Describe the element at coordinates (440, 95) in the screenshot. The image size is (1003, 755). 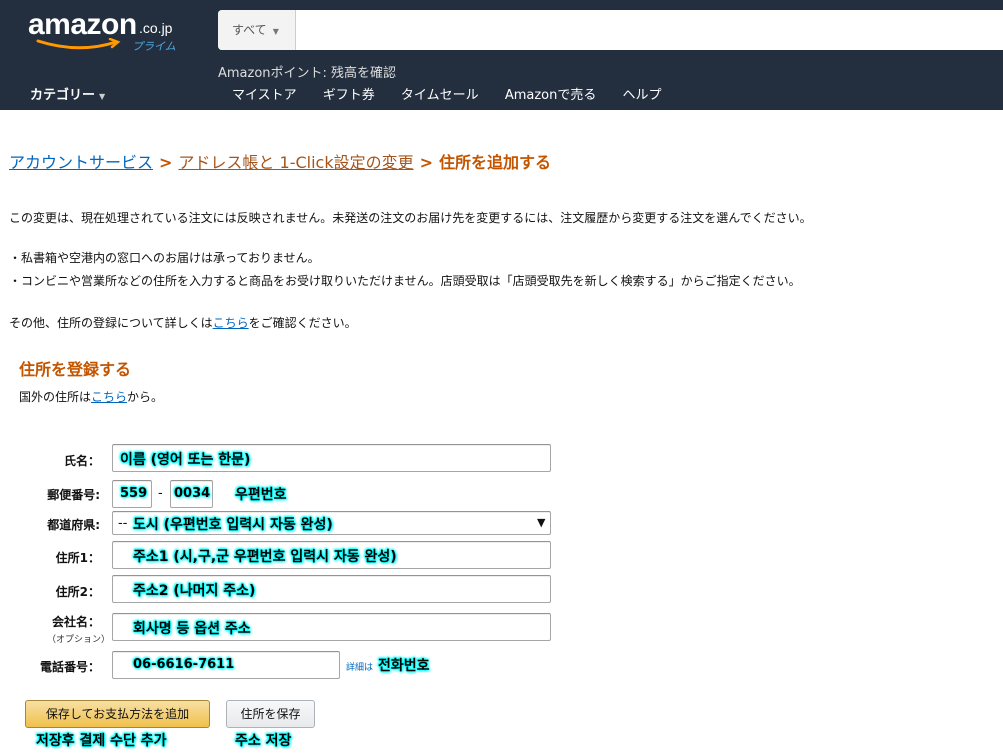
I see `nav-time-sale: タイムセール` at that location.